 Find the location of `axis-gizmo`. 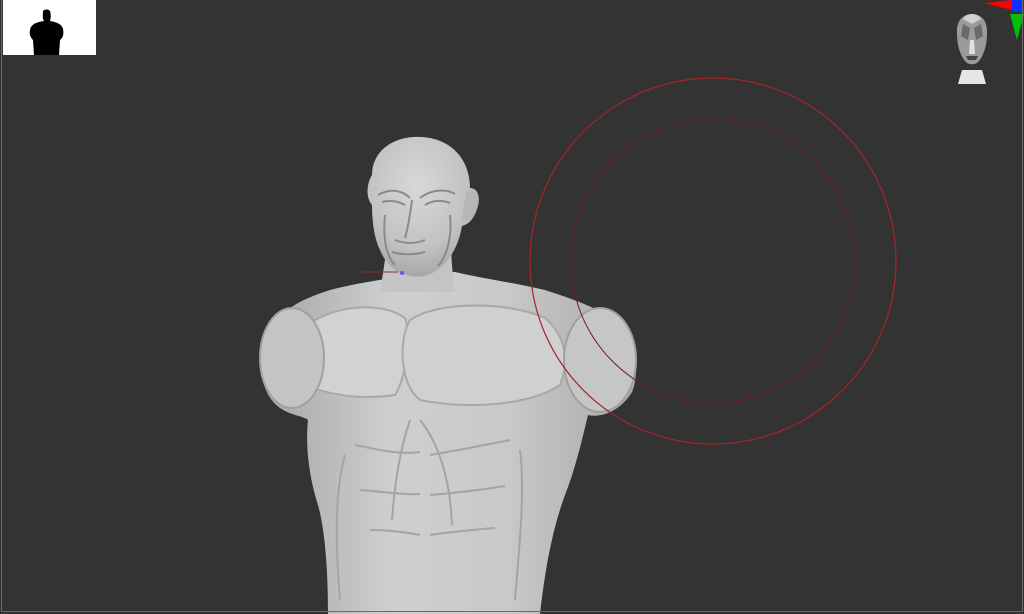

axis-gizmo is located at coordinates (1003, 21).